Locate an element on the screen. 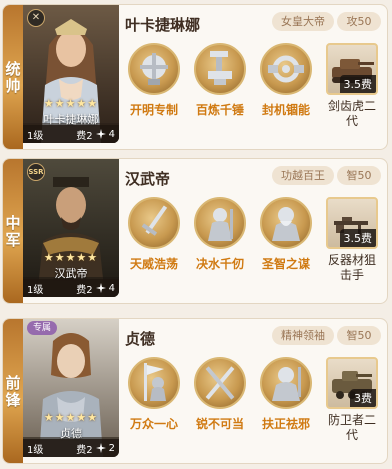  skill-label: 开明专制 is located at coordinates (153, 110).